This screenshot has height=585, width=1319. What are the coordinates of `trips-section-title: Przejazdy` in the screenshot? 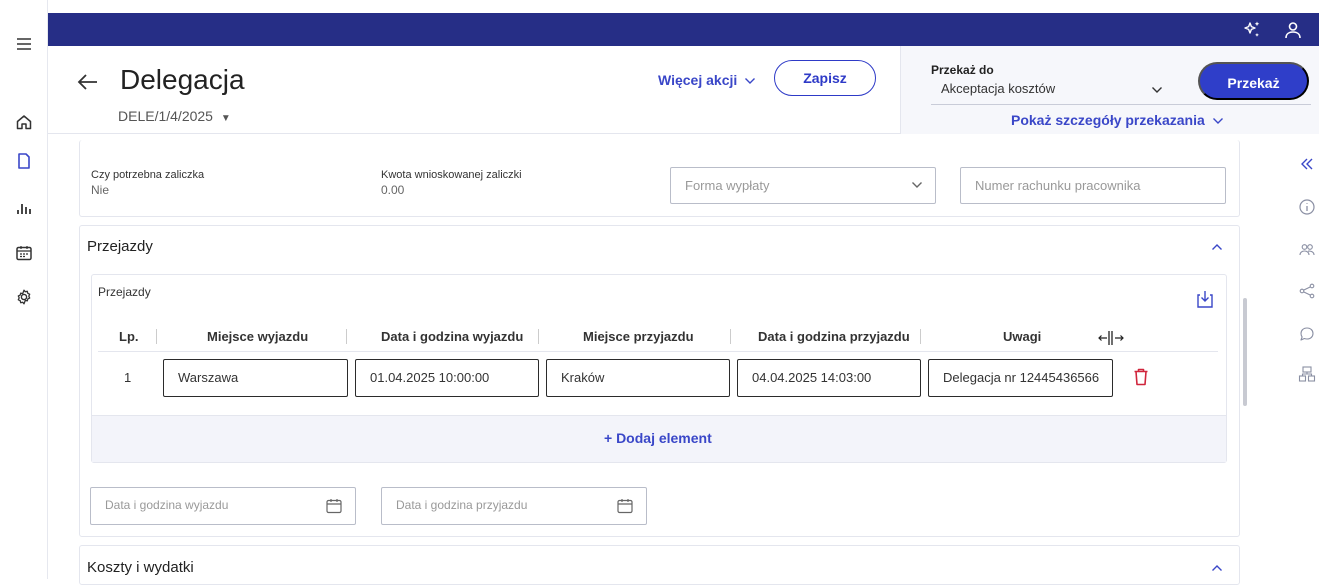 It's located at (120, 246).